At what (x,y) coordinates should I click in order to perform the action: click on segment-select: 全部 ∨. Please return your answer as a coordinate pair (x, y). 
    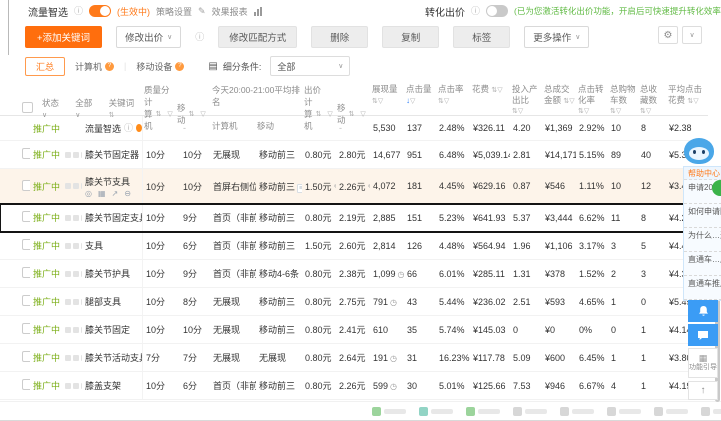
    Looking at the image, I should click on (310, 66).